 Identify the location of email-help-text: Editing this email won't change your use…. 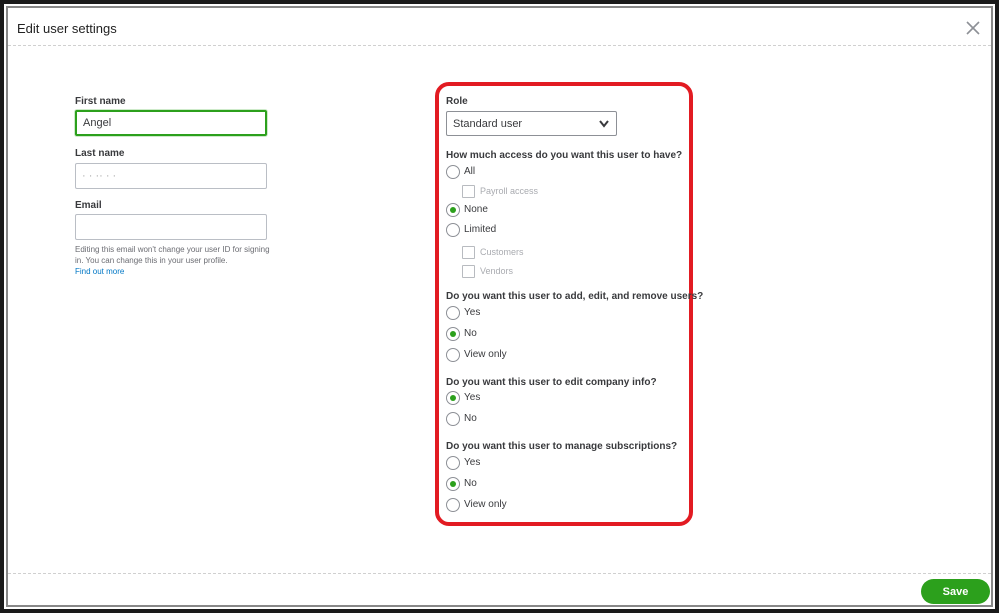
(172, 255).